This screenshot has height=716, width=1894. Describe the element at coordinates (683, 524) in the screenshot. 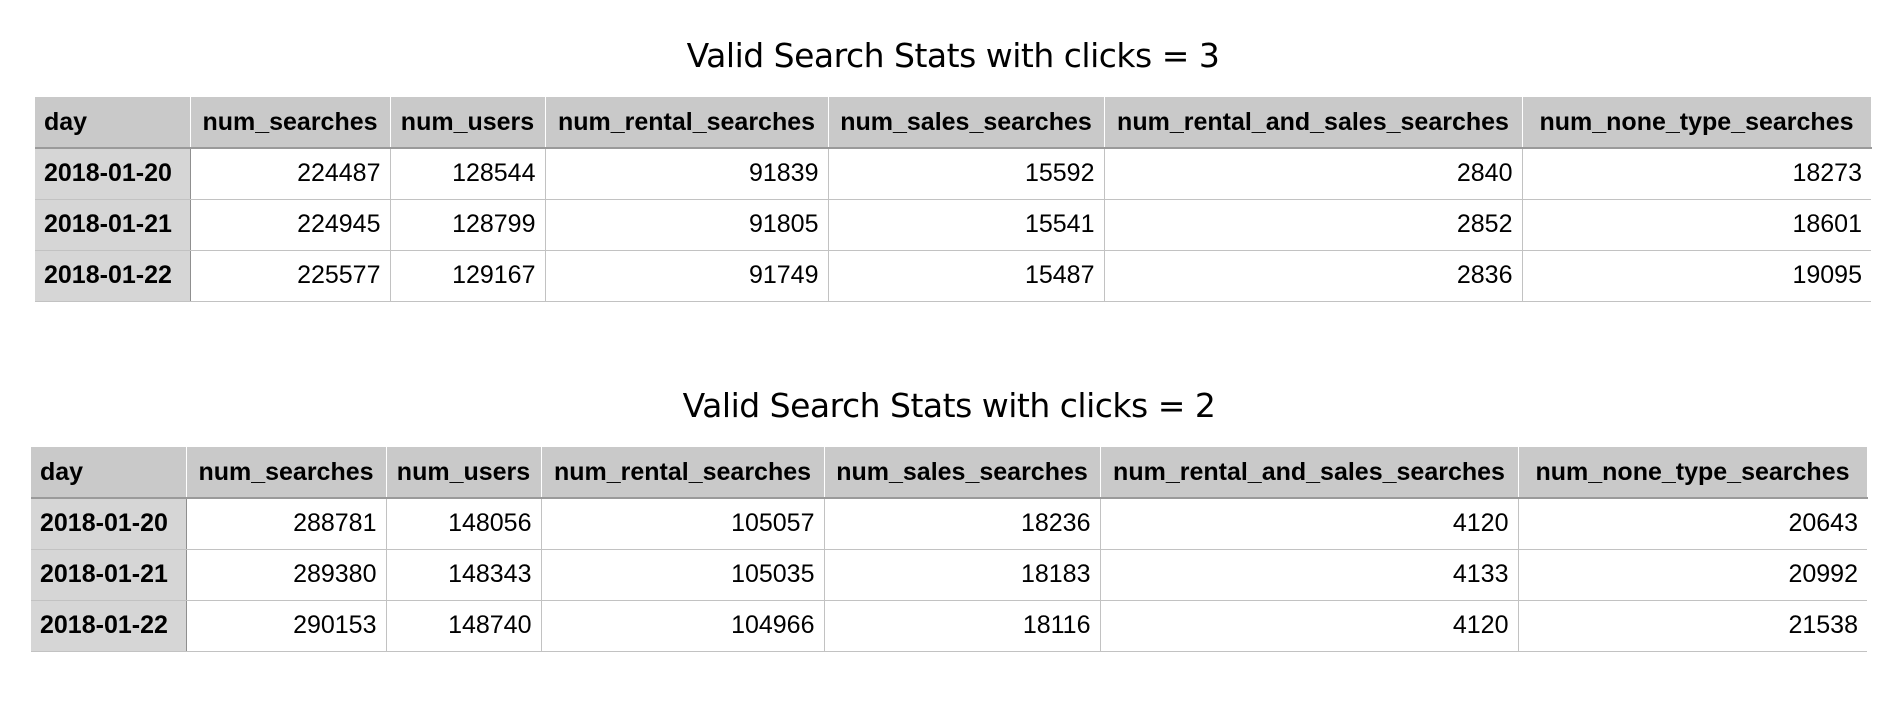

I see `table-cell: 105057` at that location.